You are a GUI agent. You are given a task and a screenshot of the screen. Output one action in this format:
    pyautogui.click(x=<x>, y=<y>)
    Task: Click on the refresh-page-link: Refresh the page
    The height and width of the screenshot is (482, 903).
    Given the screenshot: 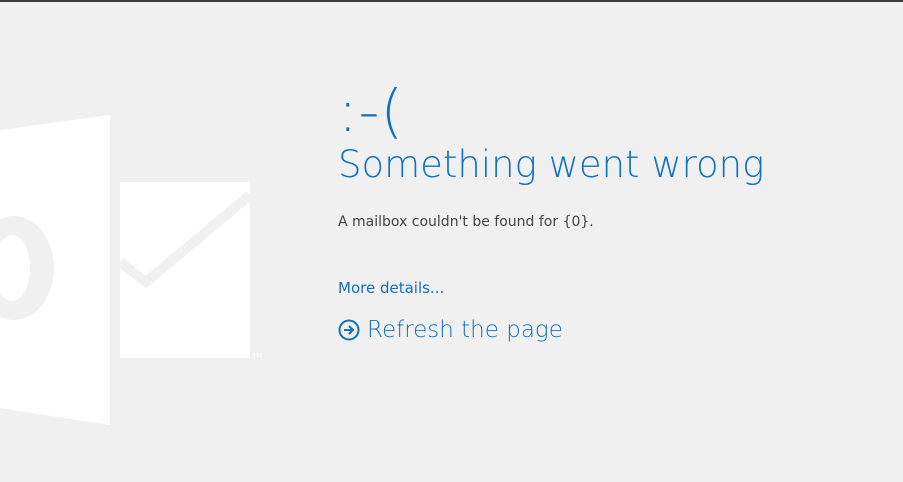 What is the action you would take?
    pyautogui.click(x=450, y=330)
    